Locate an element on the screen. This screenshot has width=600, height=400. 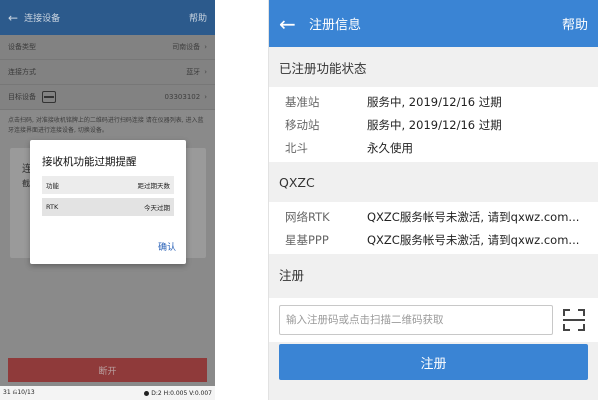
background-card-line2: 截 is located at coordinates (26, 183).